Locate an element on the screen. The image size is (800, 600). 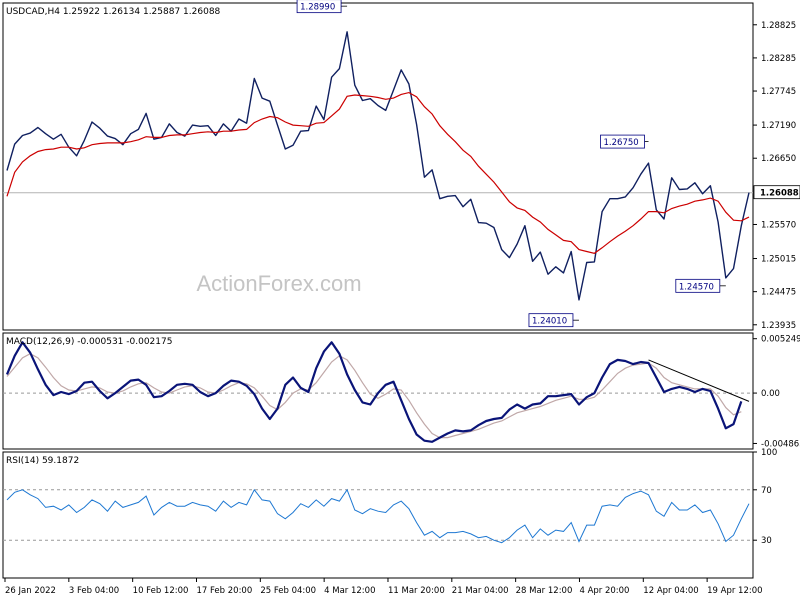
last-price-label: 1.26088 is located at coordinates (779, 194).